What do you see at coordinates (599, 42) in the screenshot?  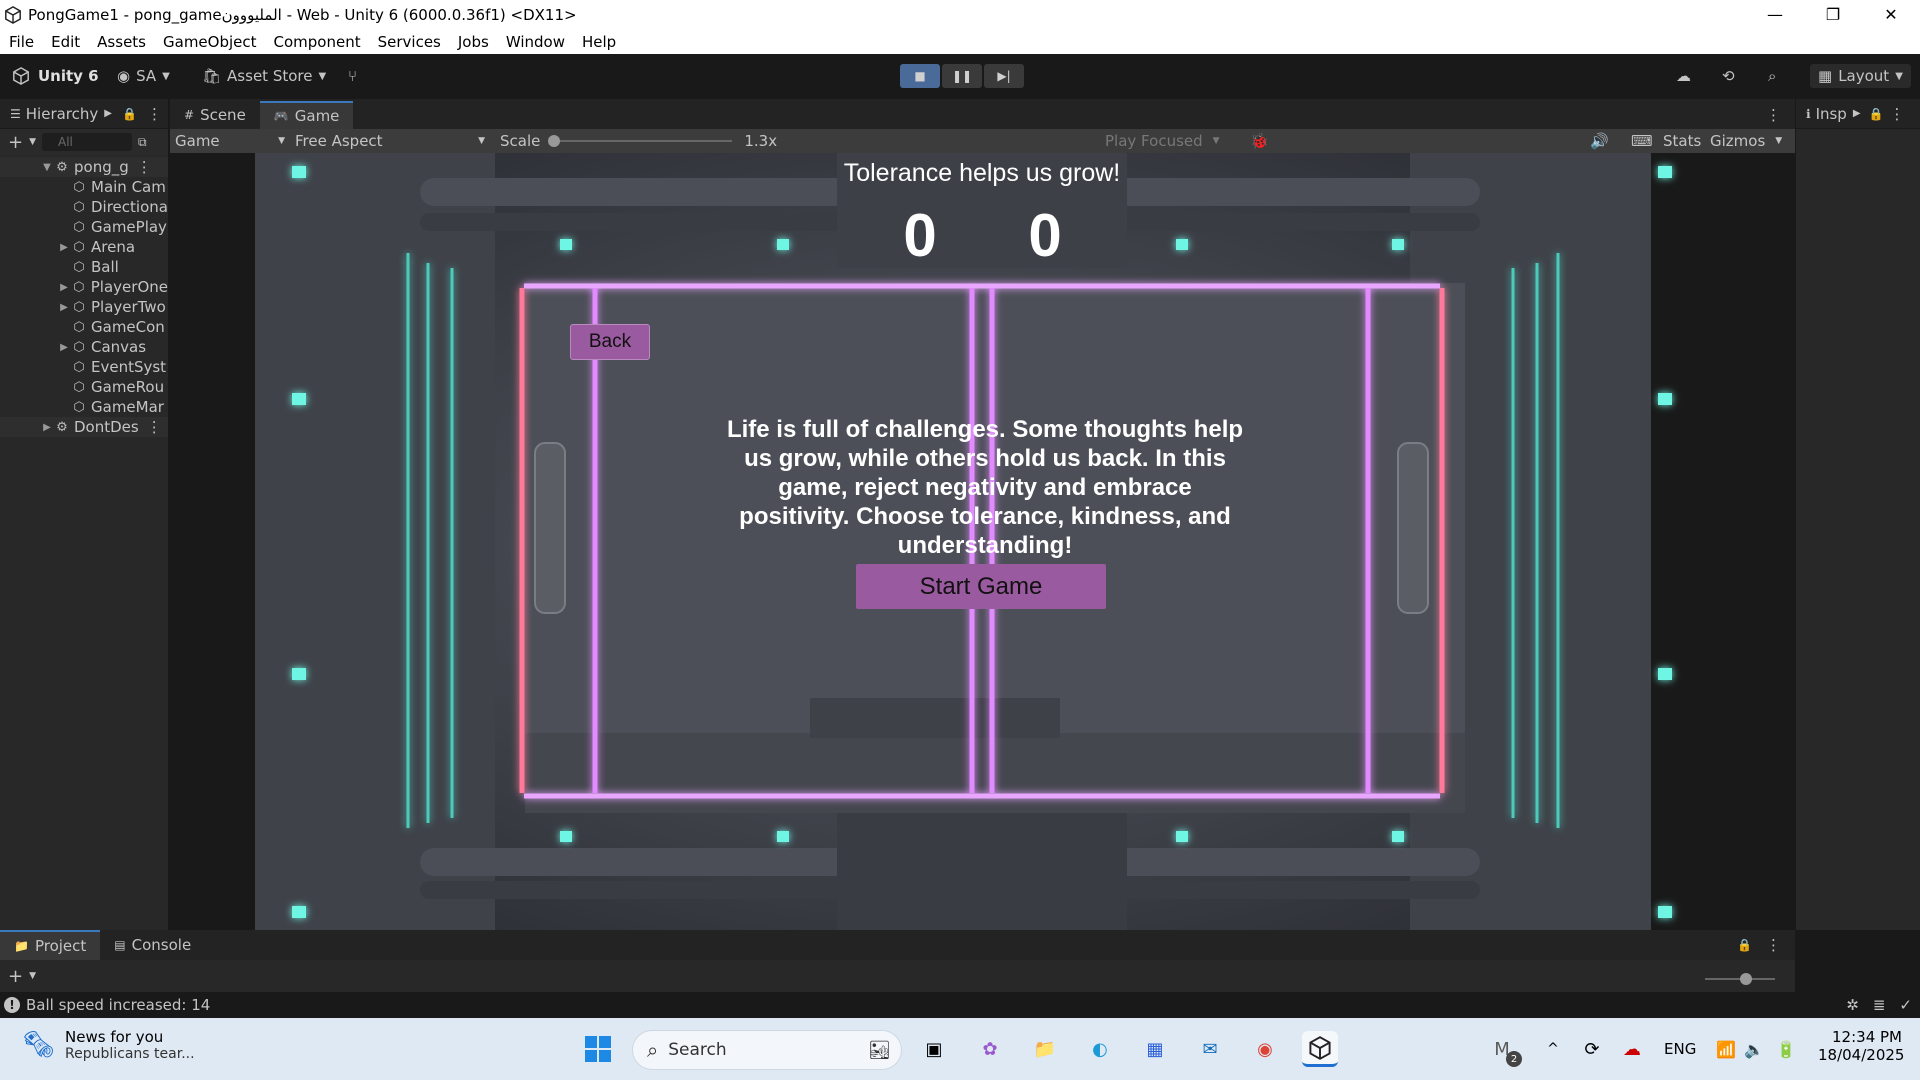 I see `menu-help: Help` at bounding box center [599, 42].